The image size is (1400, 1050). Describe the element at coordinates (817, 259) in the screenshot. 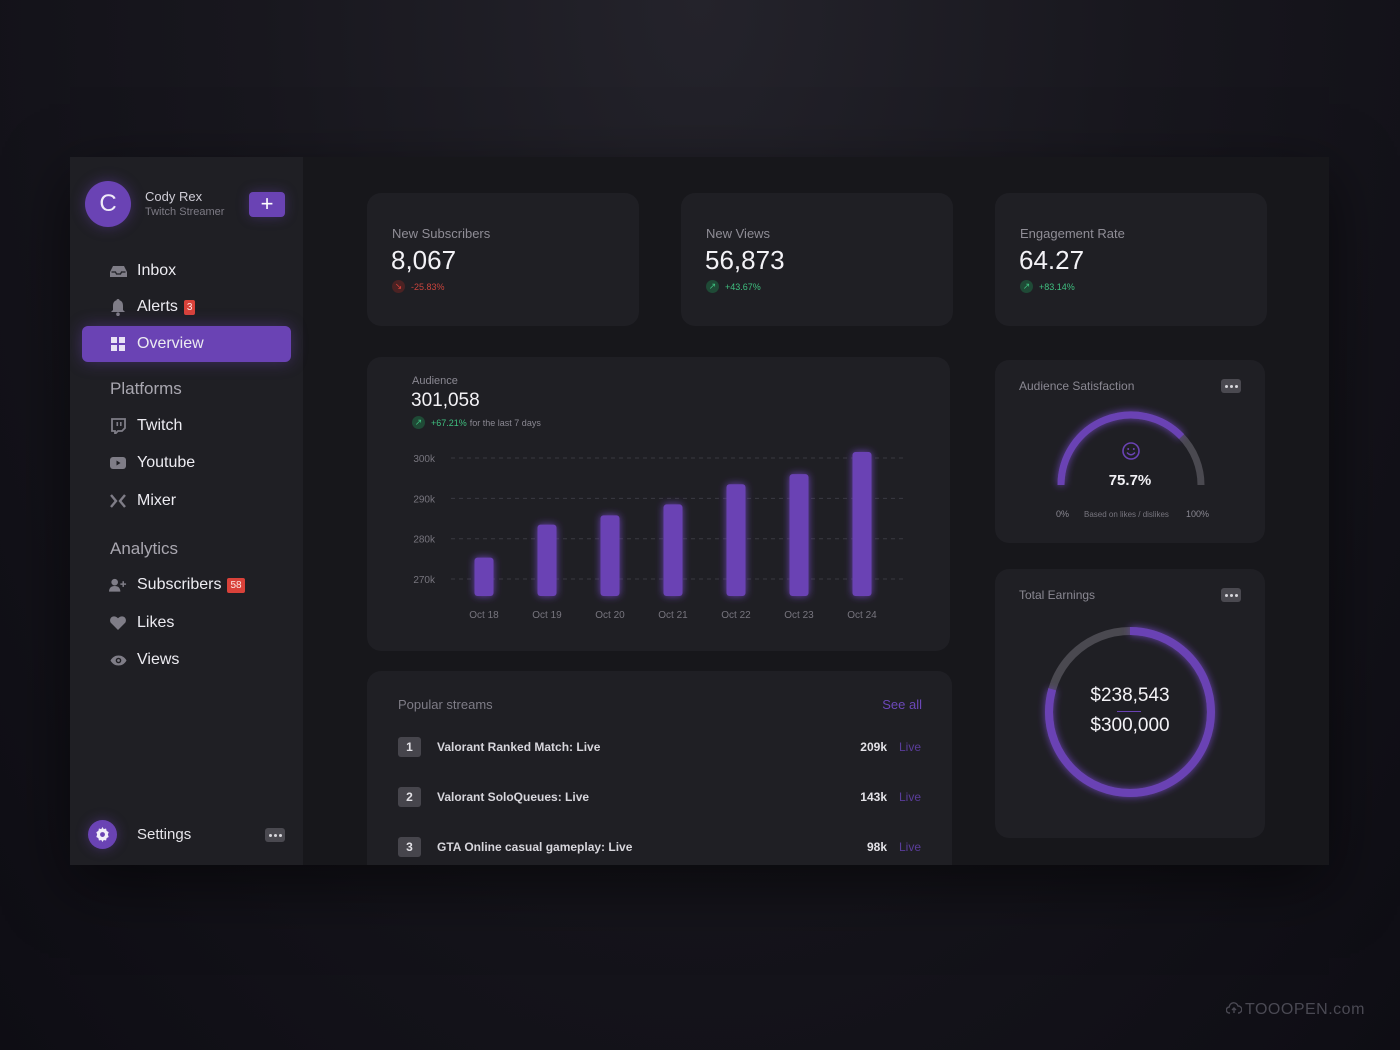

I see `stat-card-views: New Views 56,873 ↗ +43.67%` at that location.